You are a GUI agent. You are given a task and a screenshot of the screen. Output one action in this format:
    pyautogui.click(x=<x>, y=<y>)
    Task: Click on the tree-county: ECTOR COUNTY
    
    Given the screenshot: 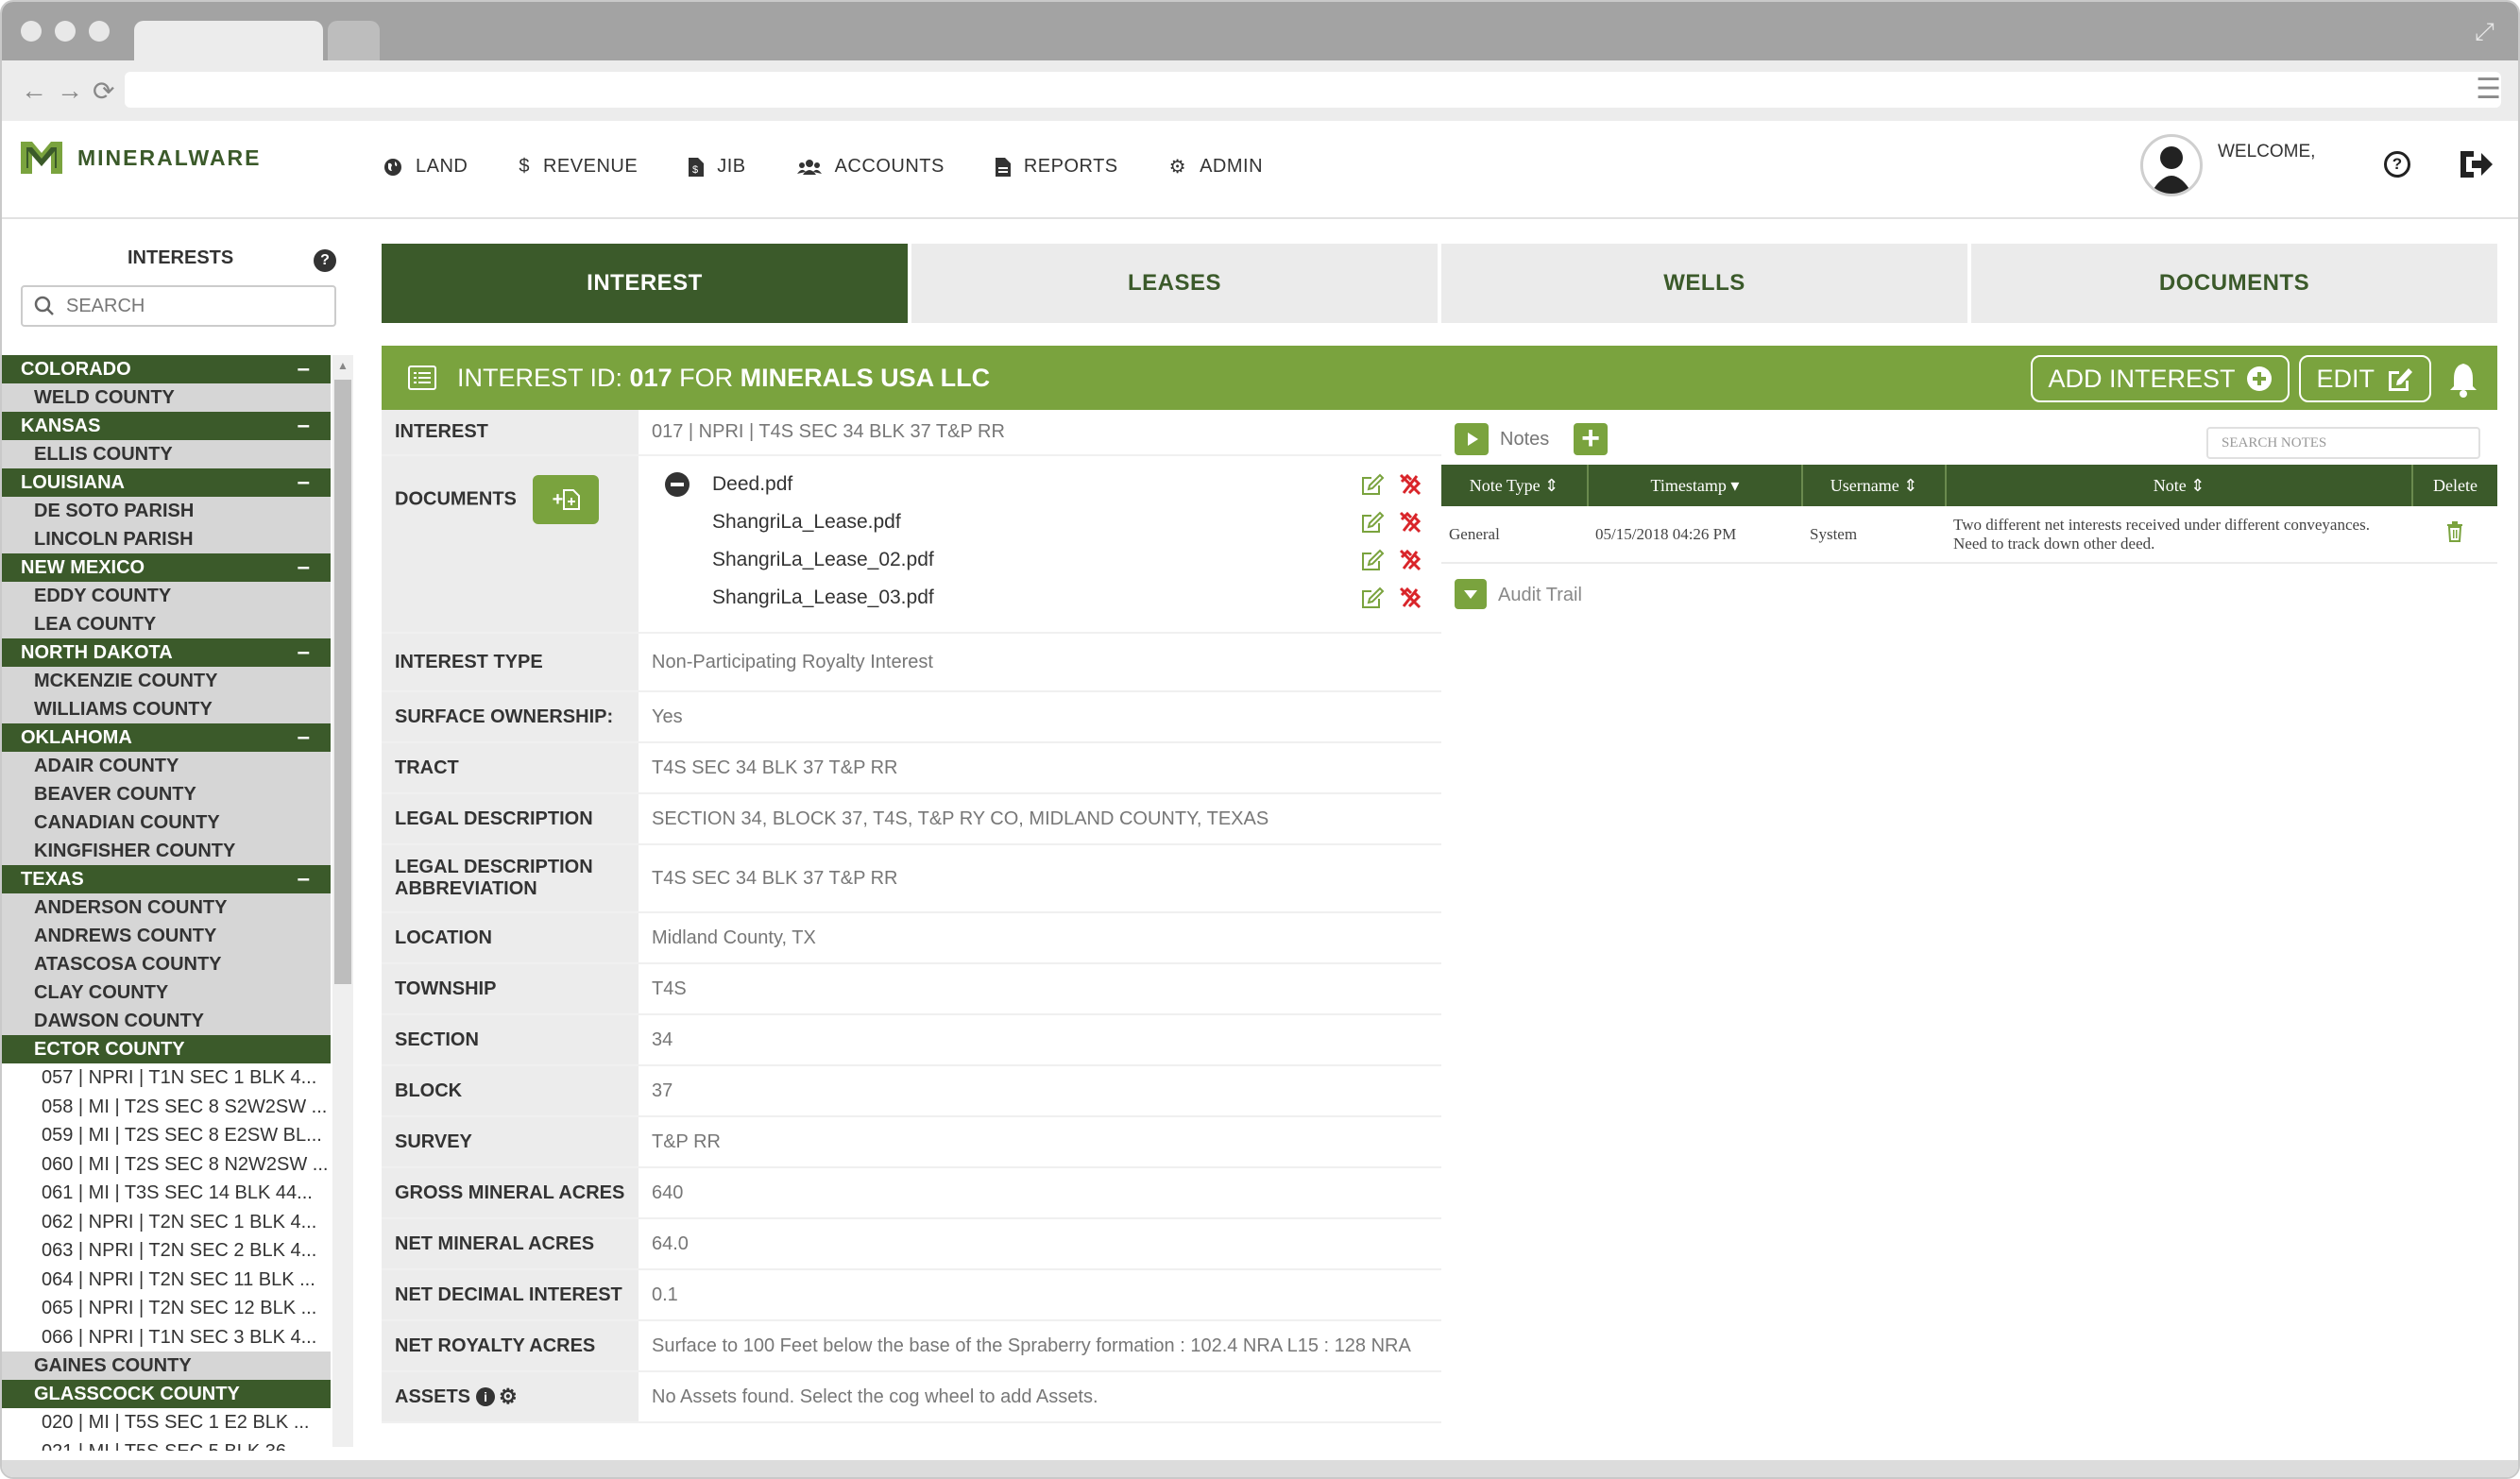 What is the action you would take?
    pyautogui.click(x=167, y=1049)
    